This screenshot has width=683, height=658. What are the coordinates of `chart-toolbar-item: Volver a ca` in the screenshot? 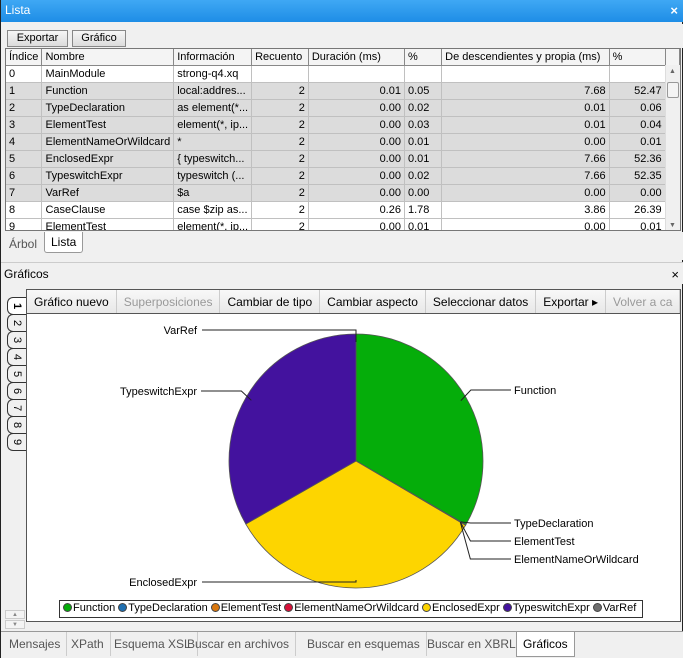 It's located at (643, 301).